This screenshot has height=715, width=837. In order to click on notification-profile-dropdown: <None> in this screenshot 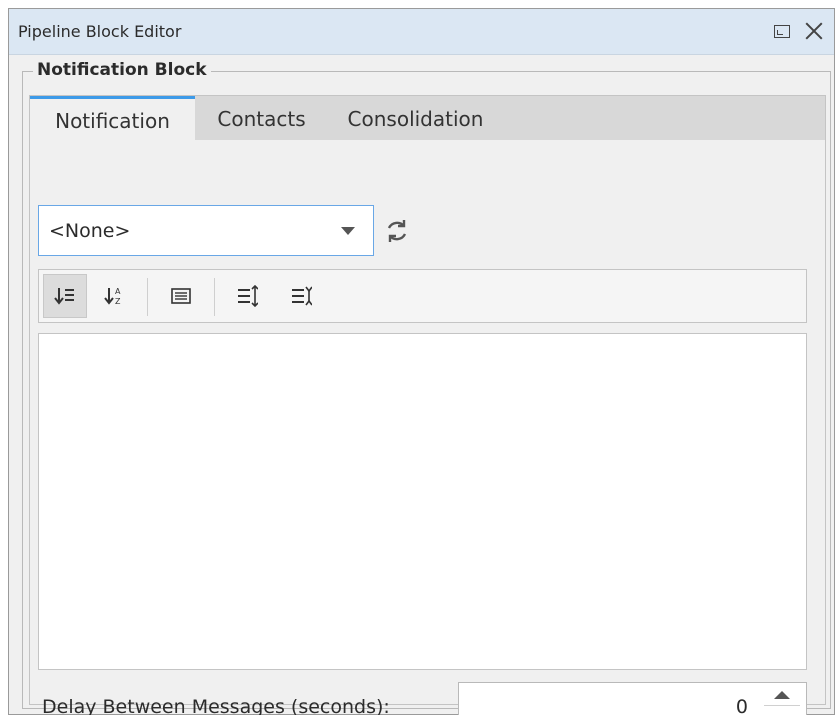, I will do `click(206, 230)`.